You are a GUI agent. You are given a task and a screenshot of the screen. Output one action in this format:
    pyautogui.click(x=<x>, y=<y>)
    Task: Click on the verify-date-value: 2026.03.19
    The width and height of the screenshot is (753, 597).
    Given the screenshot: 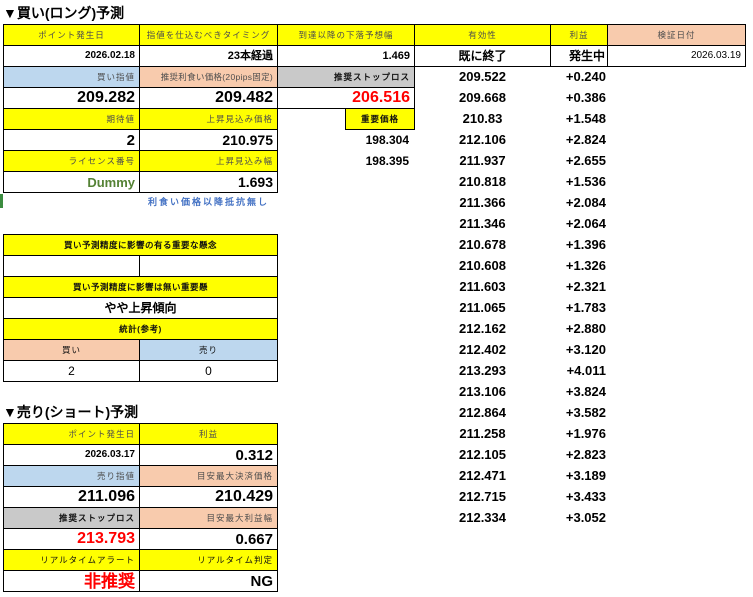 What is the action you would take?
    pyautogui.click(x=676, y=56)
    